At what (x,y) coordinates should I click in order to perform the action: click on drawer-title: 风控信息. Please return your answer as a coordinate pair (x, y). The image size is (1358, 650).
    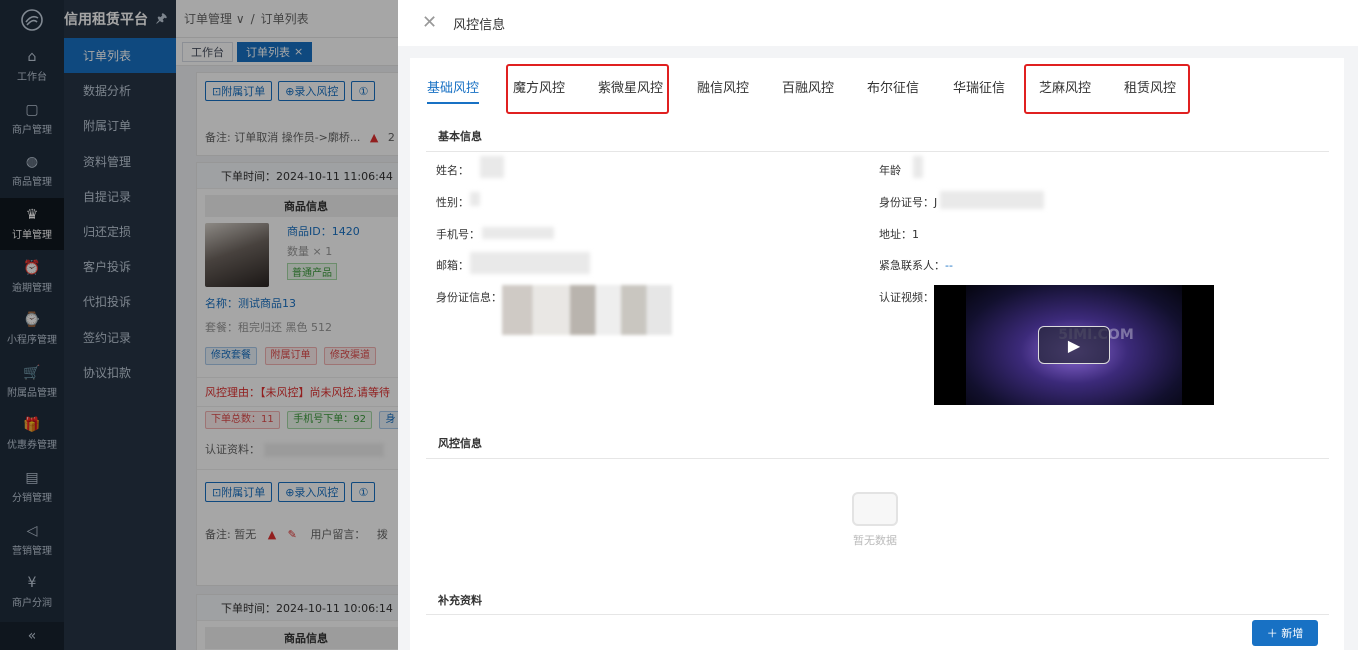
    Looking at the image, I should click on (479, 25).